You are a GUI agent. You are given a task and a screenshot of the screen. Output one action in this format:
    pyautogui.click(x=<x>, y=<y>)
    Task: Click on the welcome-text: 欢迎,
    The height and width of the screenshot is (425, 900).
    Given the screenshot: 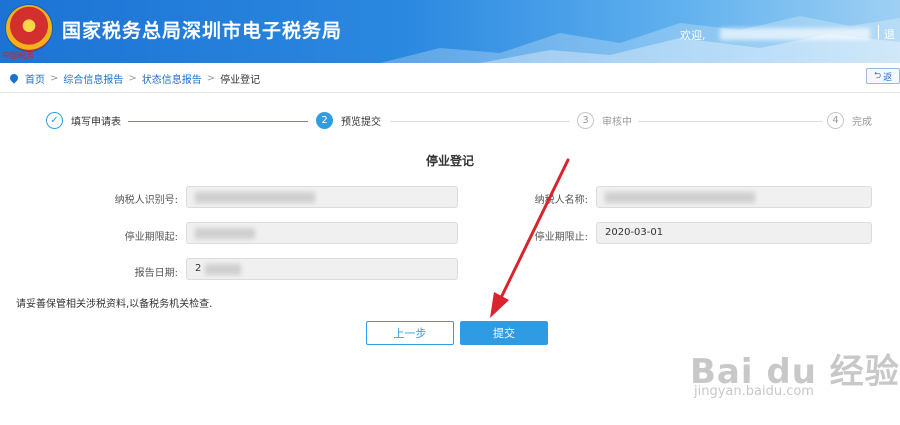 What is the action you would take?
    pyautogui.click(x=693, y=35)
    